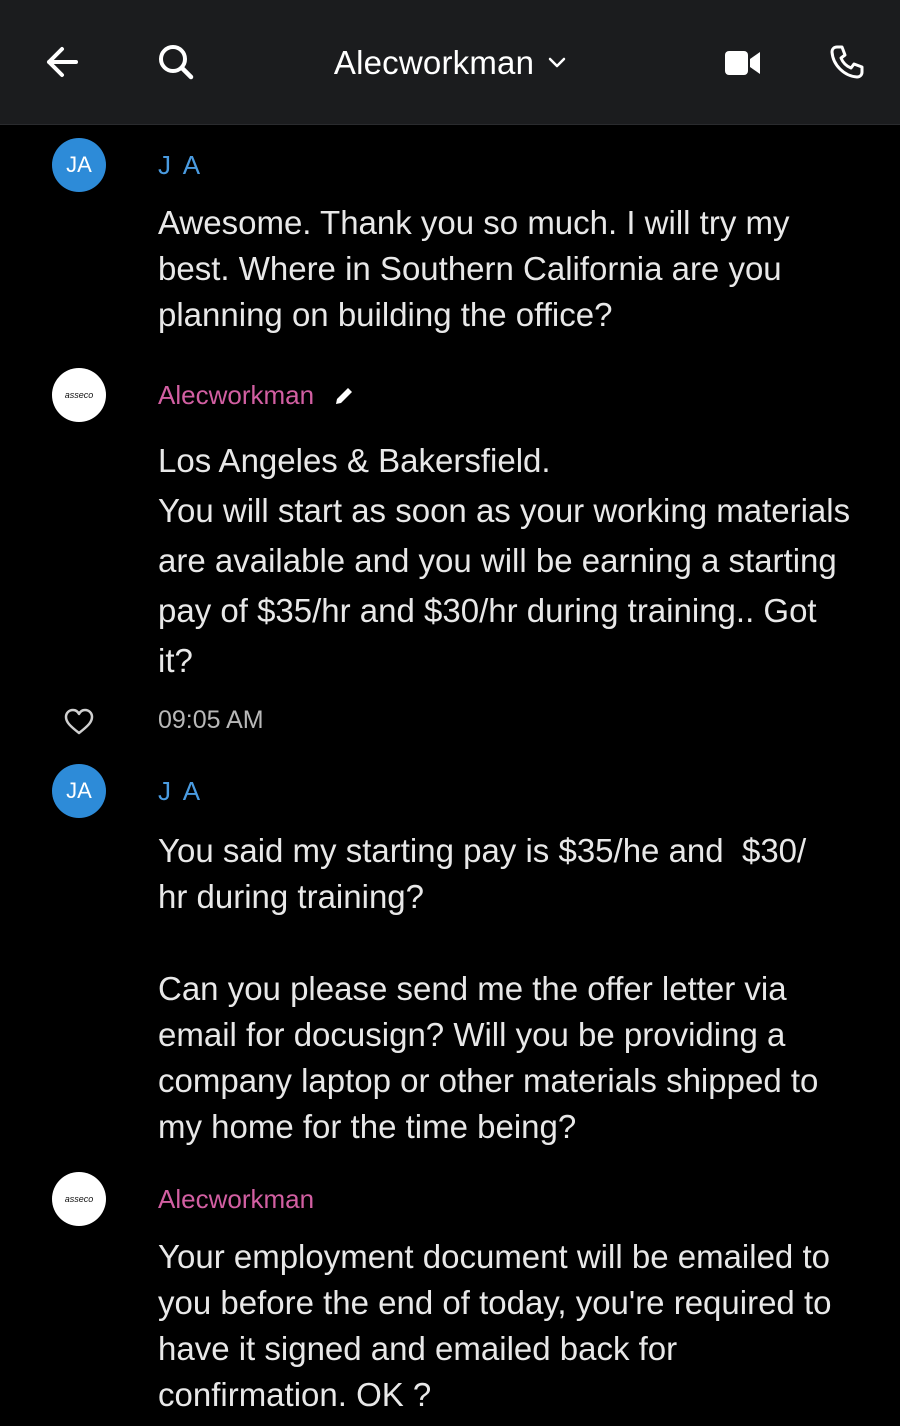 This screenshot has width=900, height=1426. I want to click on back-button, so click(62, 62).